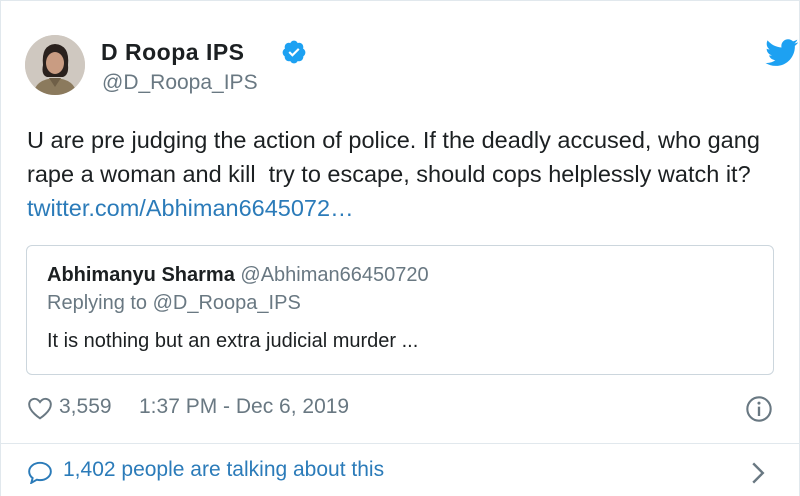 The width and height of the screenshot is (800, 496). Describe the element at coordinates (402, 474) in the screenshot. I see `conversation-footer: 1,402 people are talking about this` at that location.